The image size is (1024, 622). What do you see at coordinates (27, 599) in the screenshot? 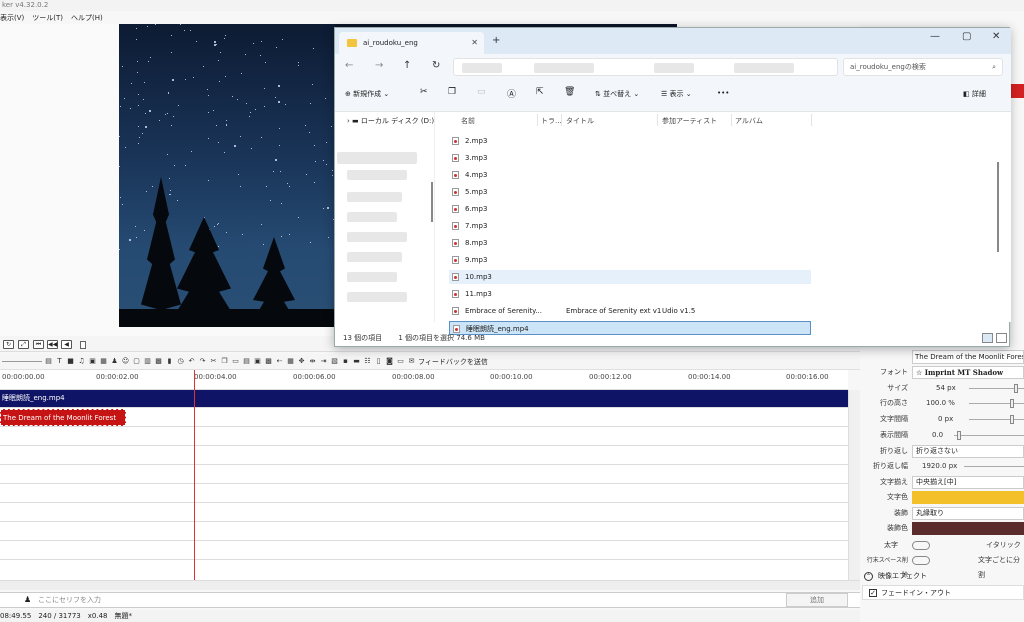
I see `speaker-icon: ♟` at bounding box center [27, 599].